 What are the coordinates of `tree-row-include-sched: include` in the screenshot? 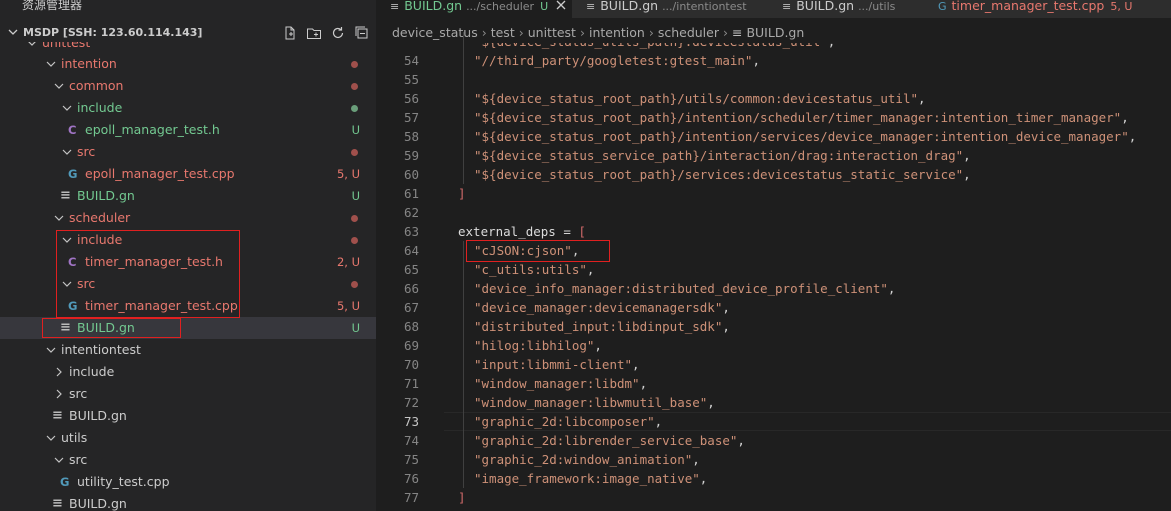 It's located at (188, 240).